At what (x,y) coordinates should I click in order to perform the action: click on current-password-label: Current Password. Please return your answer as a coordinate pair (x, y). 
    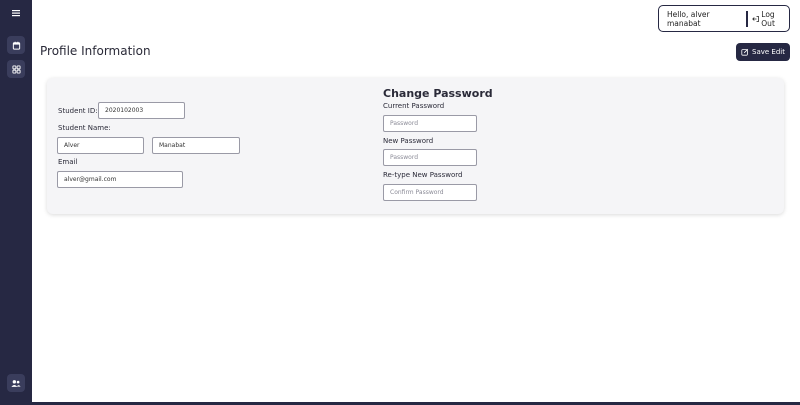
    Looking at the image, I should click on (414, 106).